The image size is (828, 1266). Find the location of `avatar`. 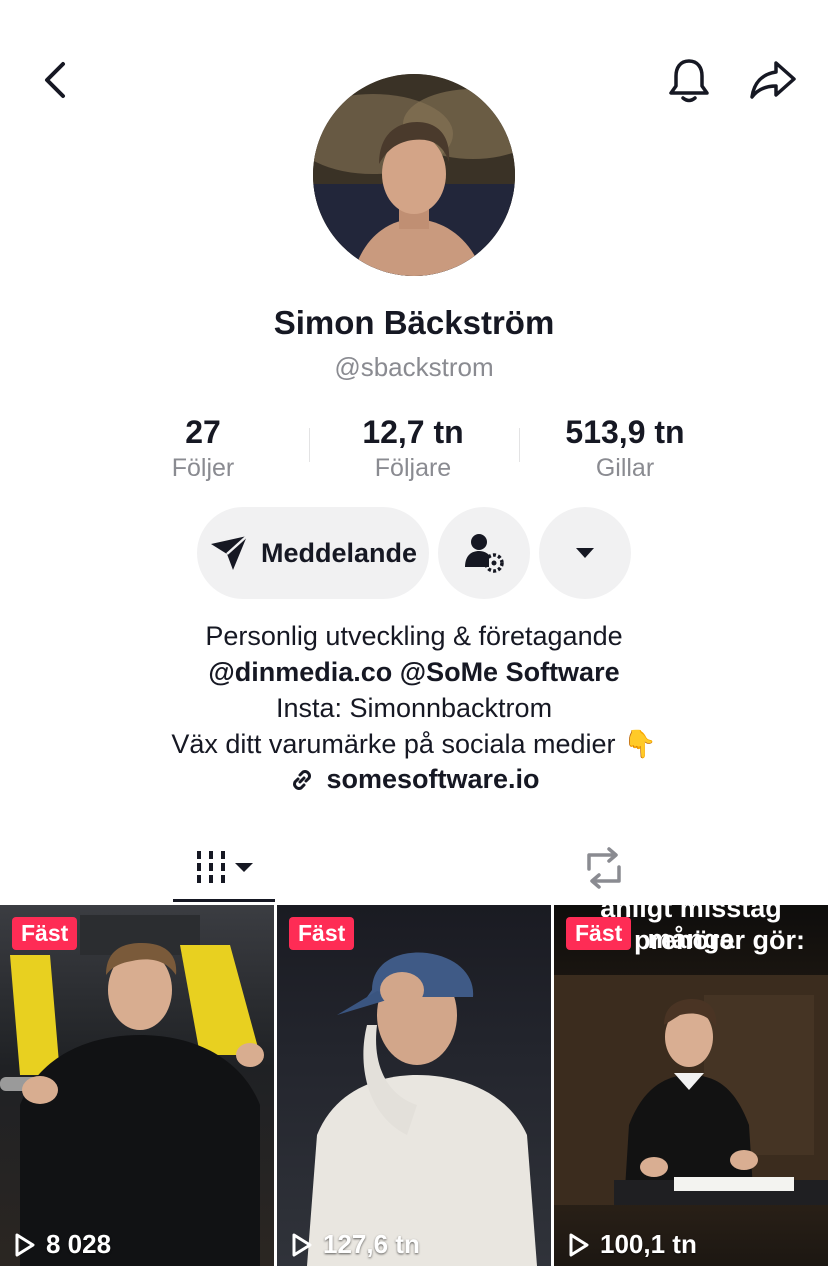

avatar is located at coordinates (414, 175).